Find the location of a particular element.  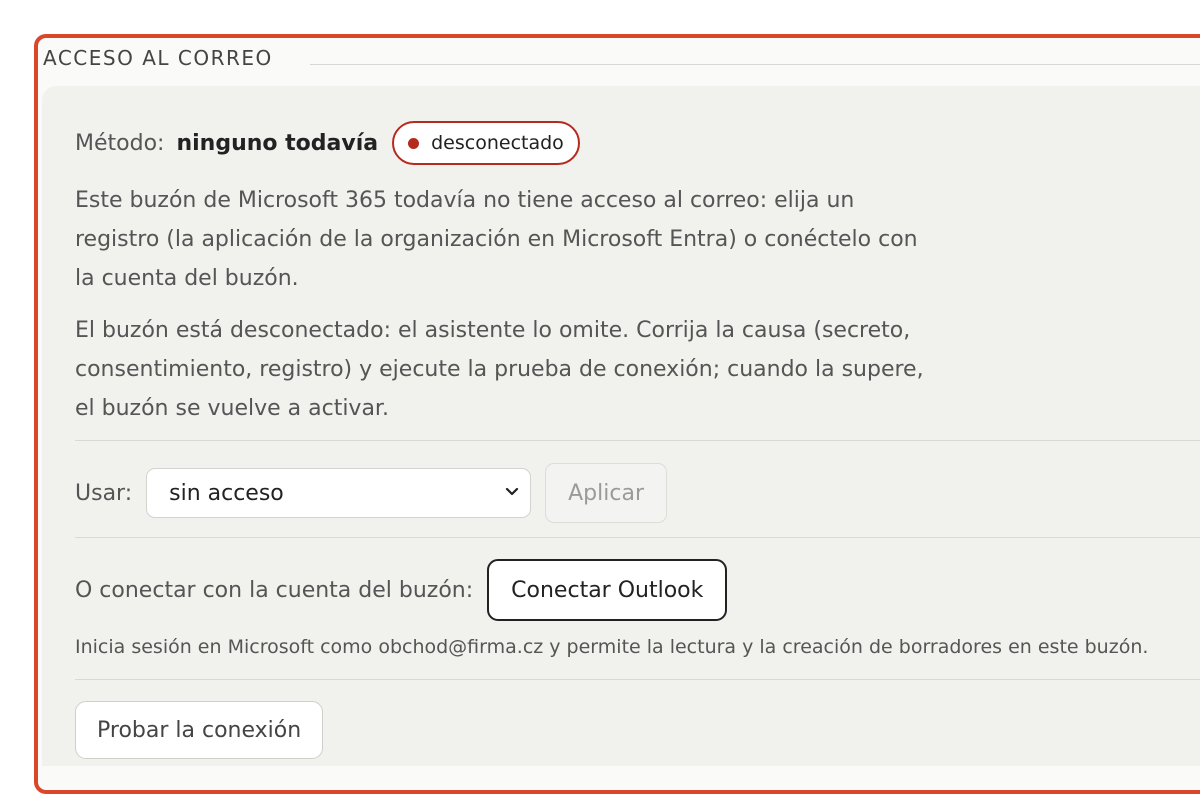

method-value: ninguno todavía is located at coordinates (277, 143).